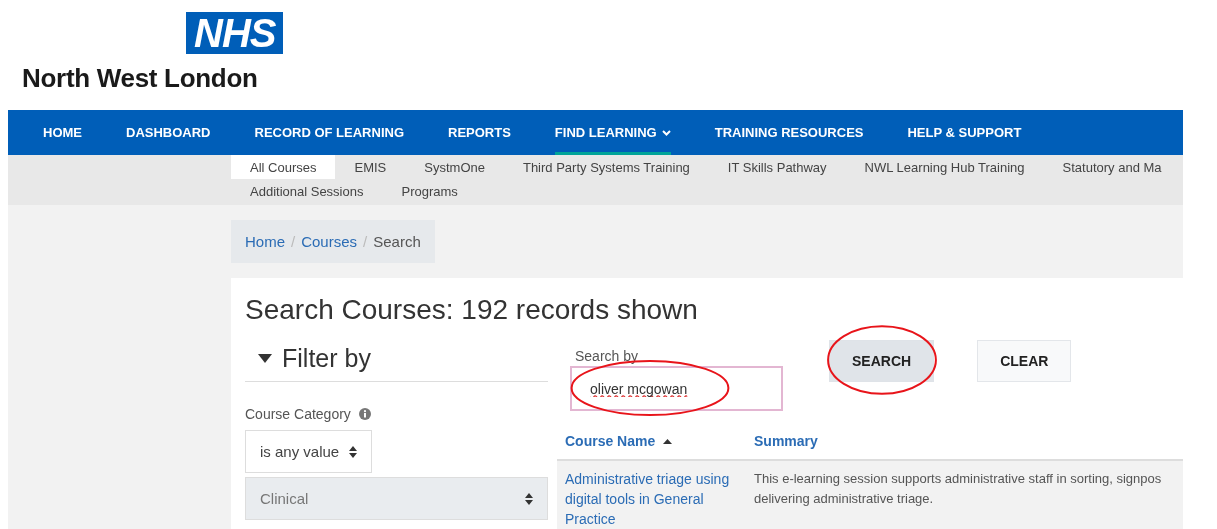  Describe the element at coordinates (168, 132) in the screenshot. I see `nav-link: DASHBOARD` at that location.